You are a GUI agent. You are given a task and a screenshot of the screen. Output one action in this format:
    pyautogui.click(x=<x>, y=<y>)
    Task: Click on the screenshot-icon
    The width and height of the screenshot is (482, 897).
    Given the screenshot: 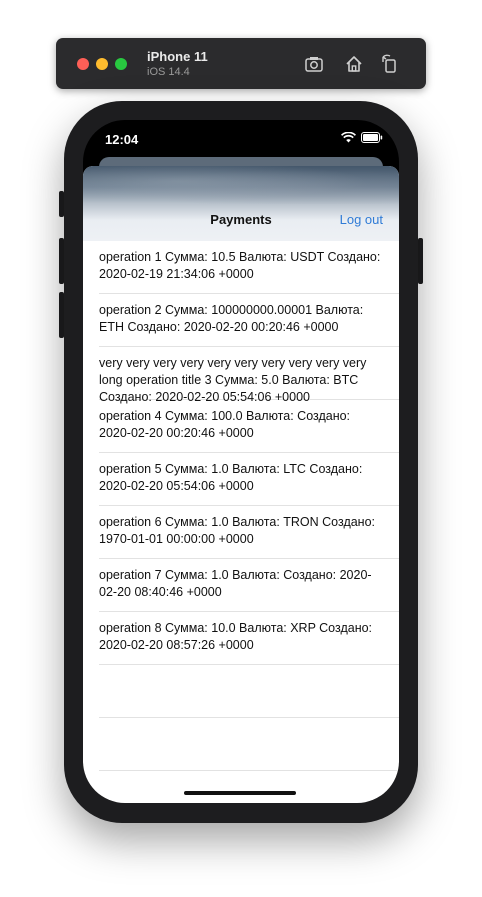 What is the action you would take?
    pyautogui.click(x=314, y=64)
    